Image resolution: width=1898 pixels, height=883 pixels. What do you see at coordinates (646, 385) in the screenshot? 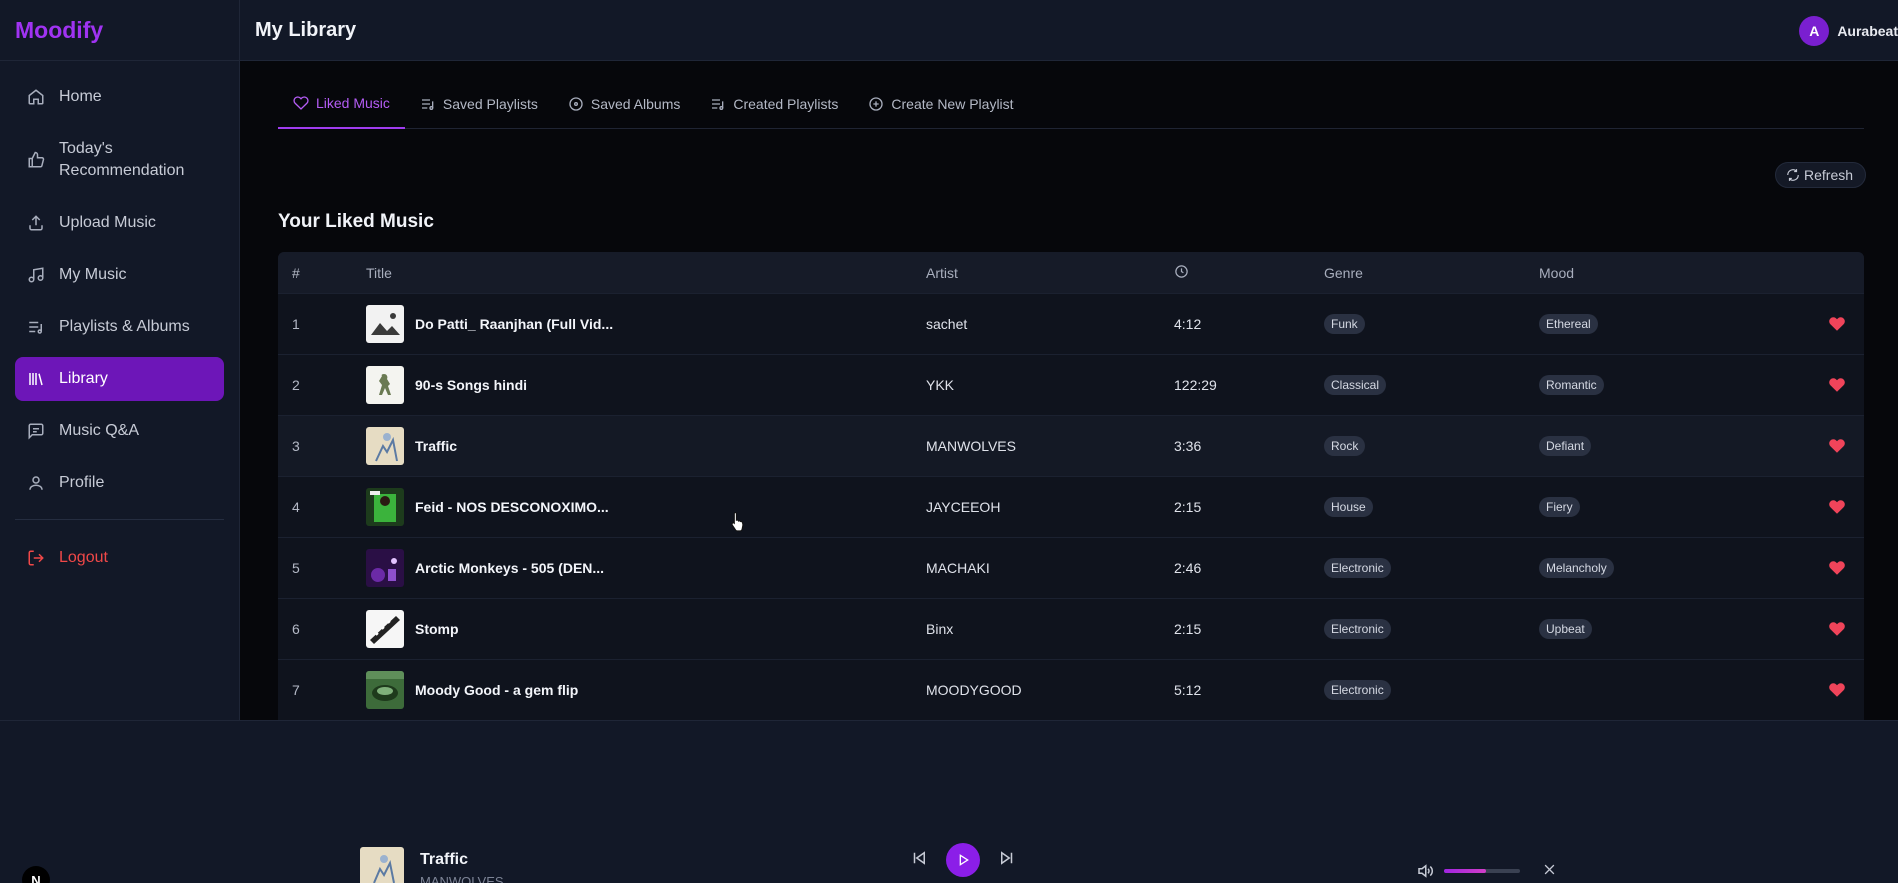
I see `row-title-cell: 90-s Songs hindi` at bounding box center [646, 385].